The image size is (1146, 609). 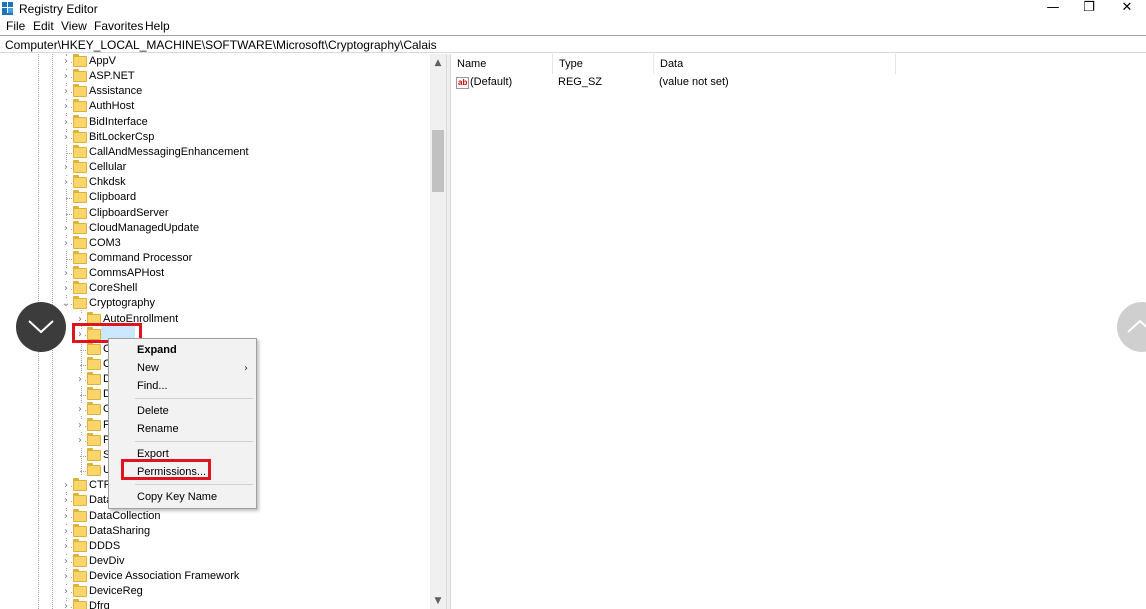 I want to click on tree-item-label: Command Processor, so click(x=140, y=258).